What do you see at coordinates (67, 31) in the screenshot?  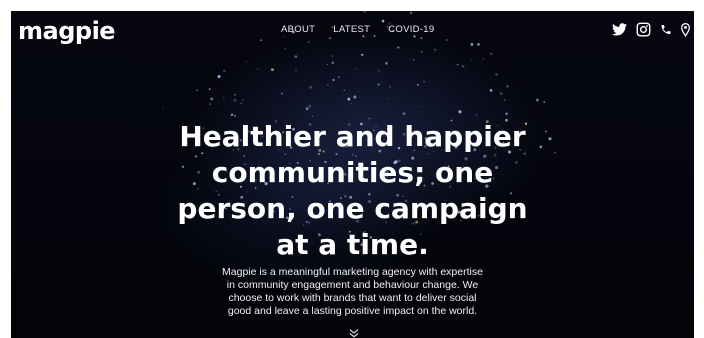 I see `magpie-logo: magpie` at bounding box center [67, 31].